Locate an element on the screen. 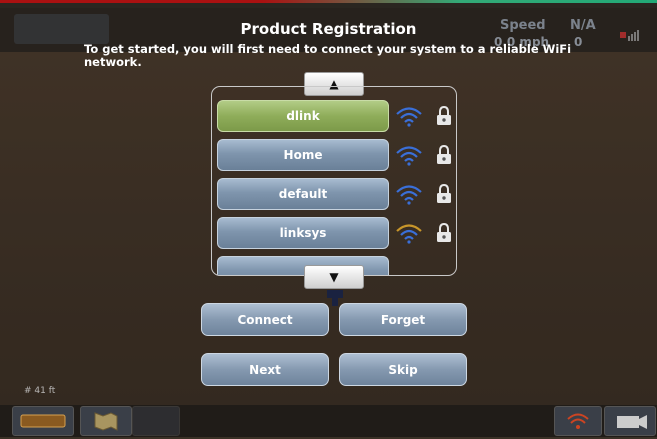  network-row-dlink: dlink is located at coordinates (335, 116).